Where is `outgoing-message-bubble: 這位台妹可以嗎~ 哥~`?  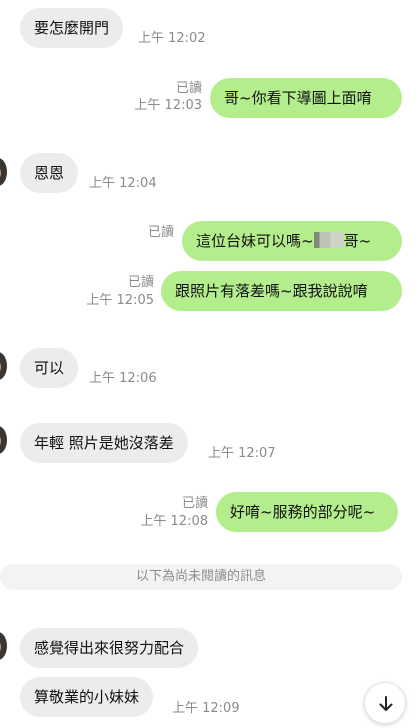
outgoing-message-bubble: 這位台妹可以嗎~ 哥~ is located at coordinates (292, 241).